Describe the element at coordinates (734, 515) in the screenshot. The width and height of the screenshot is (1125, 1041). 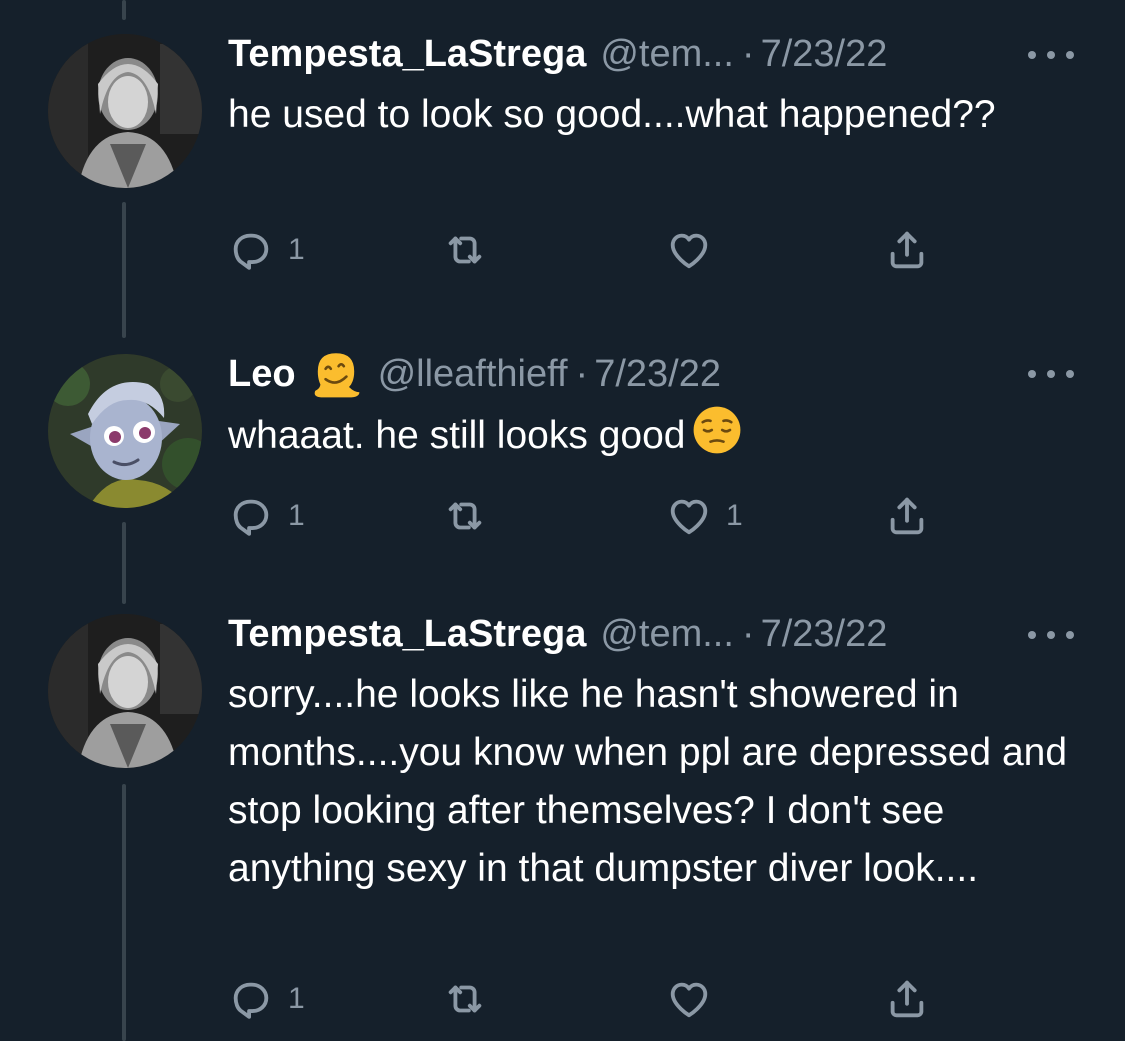
I see `like-count: 1` at that location.